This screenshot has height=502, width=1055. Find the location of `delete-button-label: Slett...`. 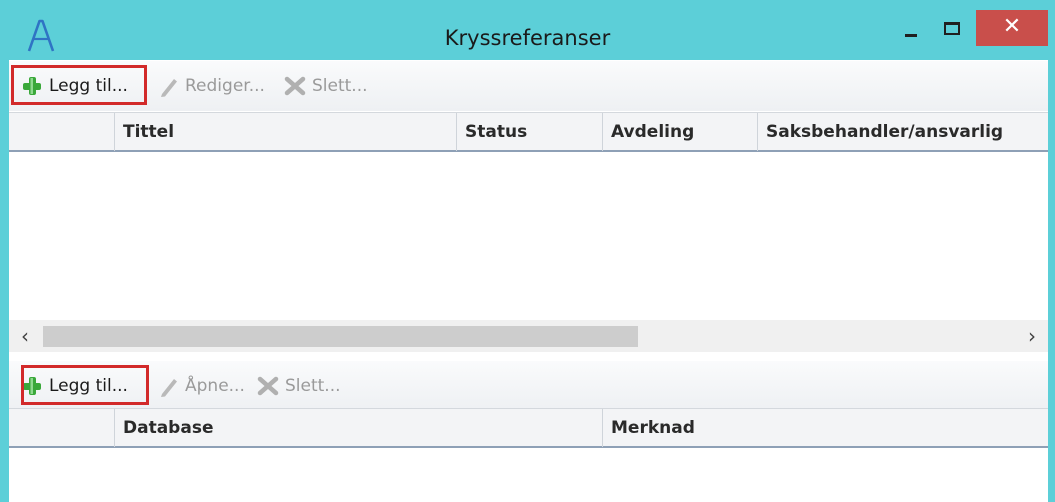

delete-button-label: Slett... is located at coordinates (340, 86).